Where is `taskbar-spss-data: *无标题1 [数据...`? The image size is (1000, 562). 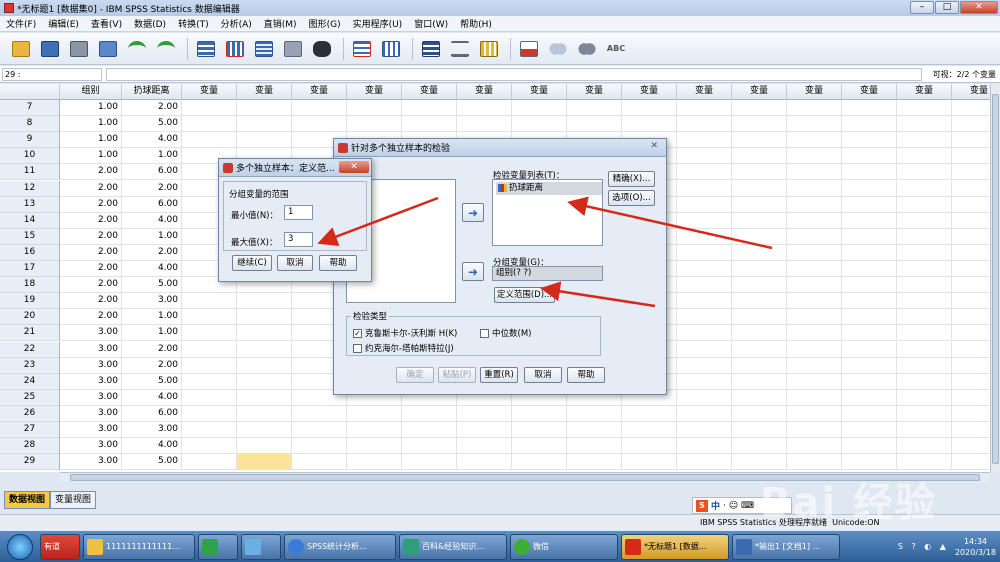
taskbar-spss-data: *无标题1 [数据... is located at coordinates (675, 546).